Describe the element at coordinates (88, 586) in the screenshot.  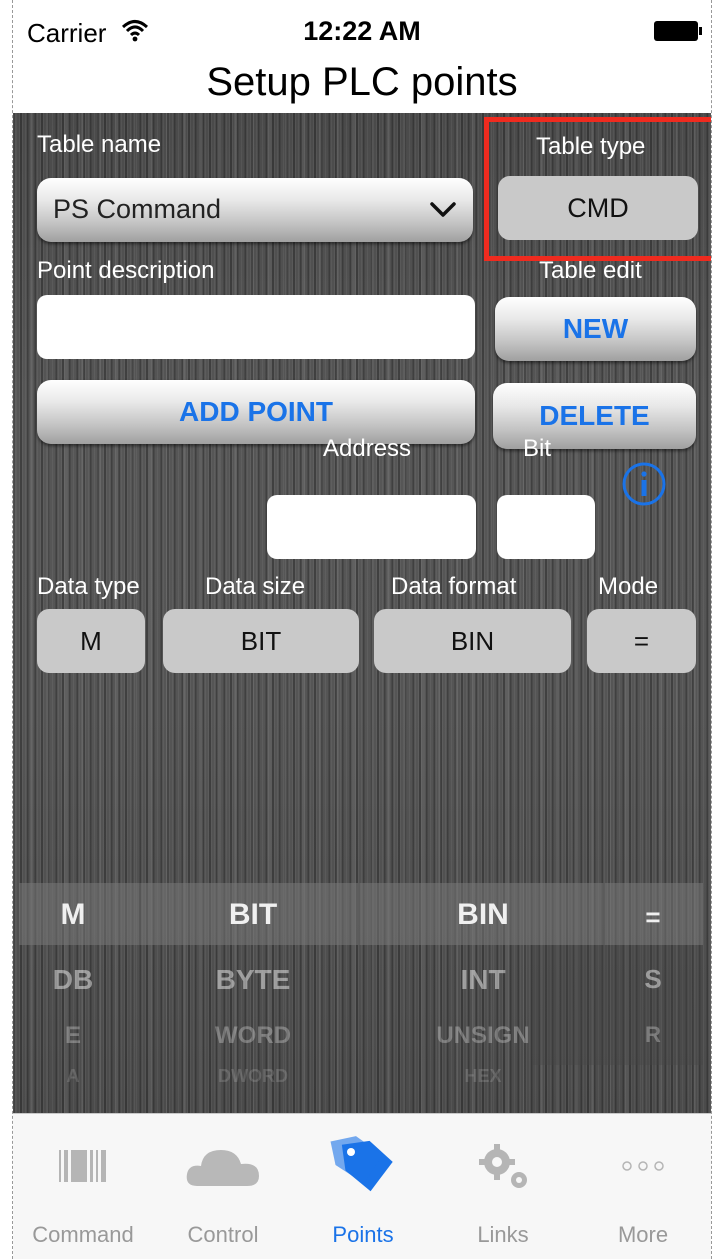
I see `data-type-label: Data type` at that location.